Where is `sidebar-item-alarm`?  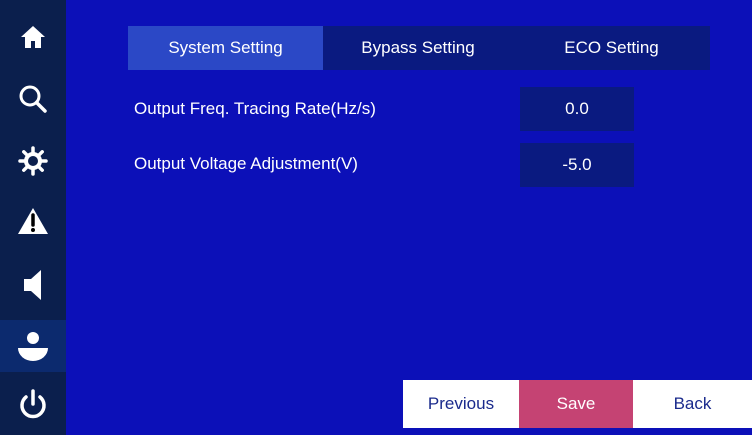 sidebar-item-alarm is located at coordinates (33, 221).